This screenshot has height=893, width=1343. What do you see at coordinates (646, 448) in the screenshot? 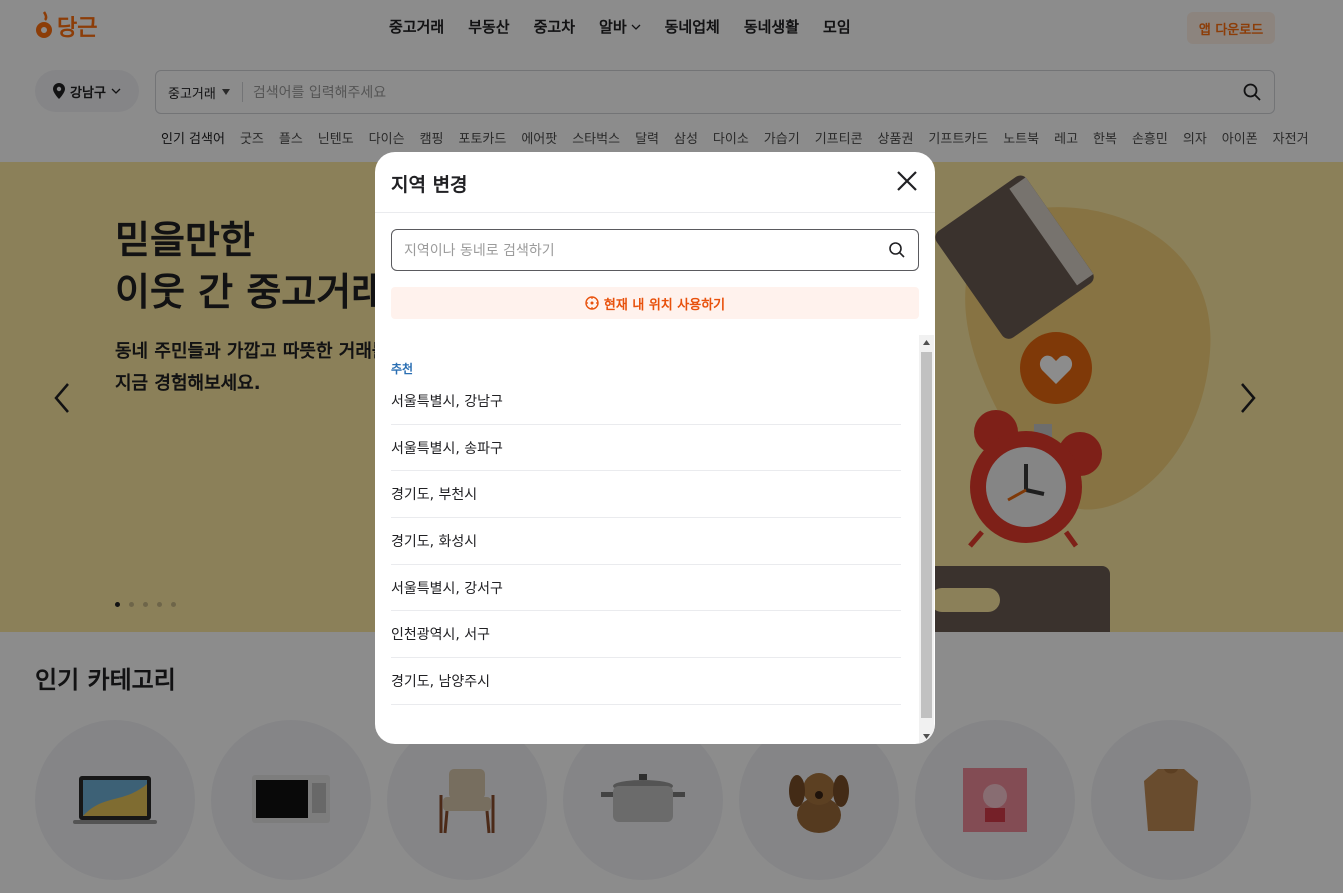
I see `region-item: 서울특별시, 송파구` at bounding box center [646, 448].